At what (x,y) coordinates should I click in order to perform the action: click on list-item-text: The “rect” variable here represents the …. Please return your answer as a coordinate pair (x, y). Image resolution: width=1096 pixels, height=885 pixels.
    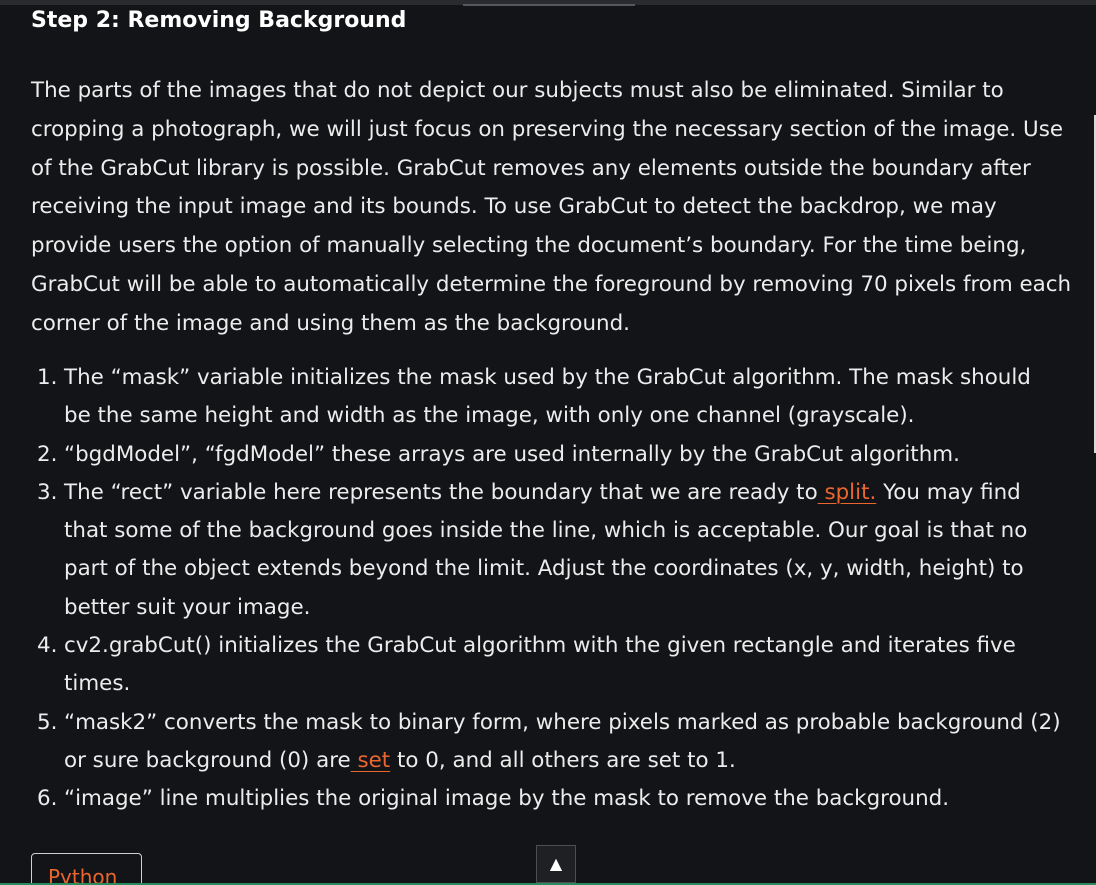
    Looking at the image, I should click on (441, 492).